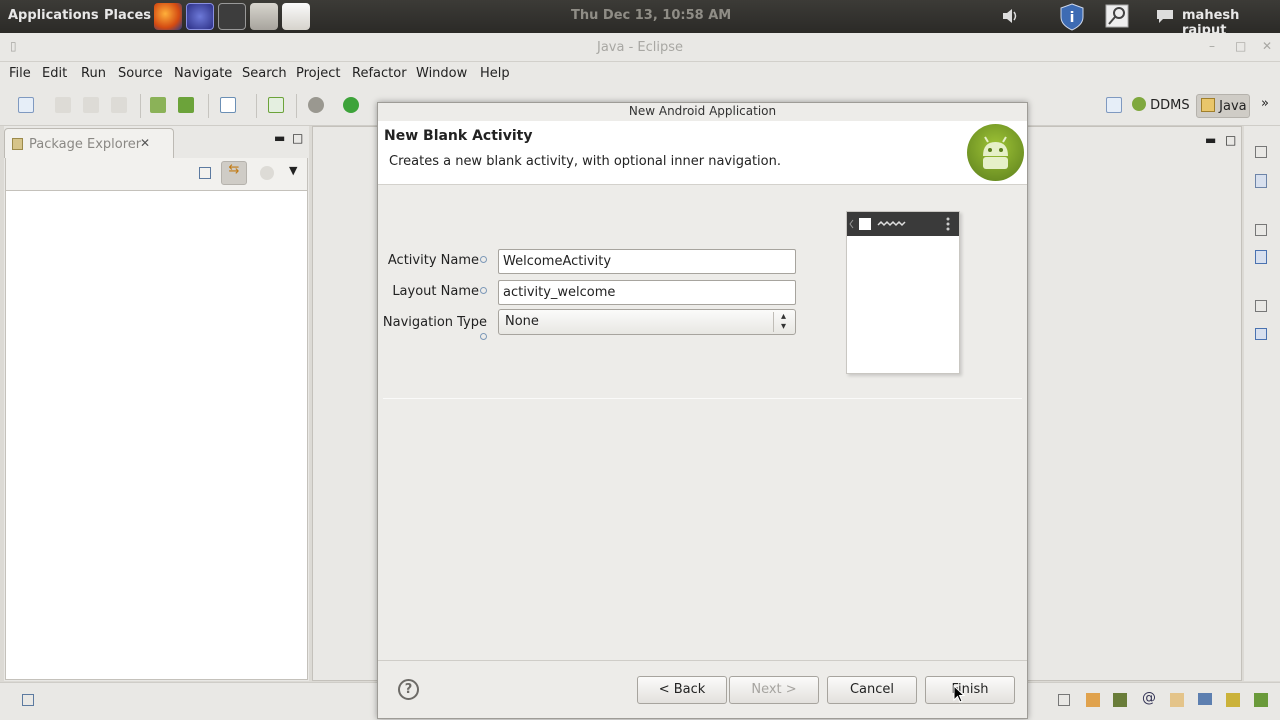 The width and height of the screenshot is (1280, 720). Describe the element at coordinates (168, 16) in the screenshot. I see `firefox-icon` at that location.